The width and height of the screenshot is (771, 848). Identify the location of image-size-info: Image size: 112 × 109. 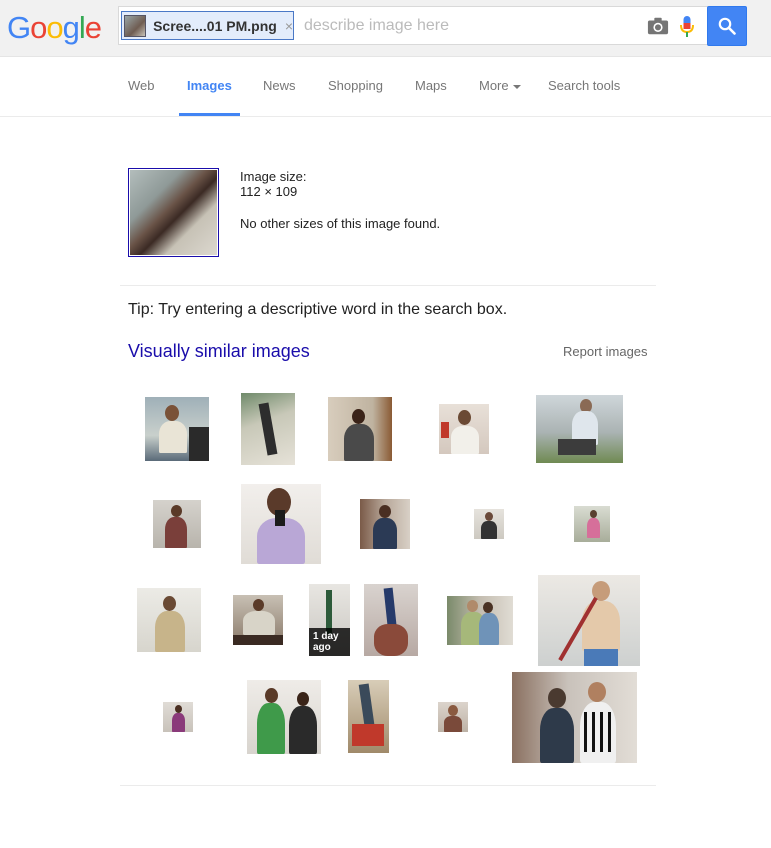
(273, 184).